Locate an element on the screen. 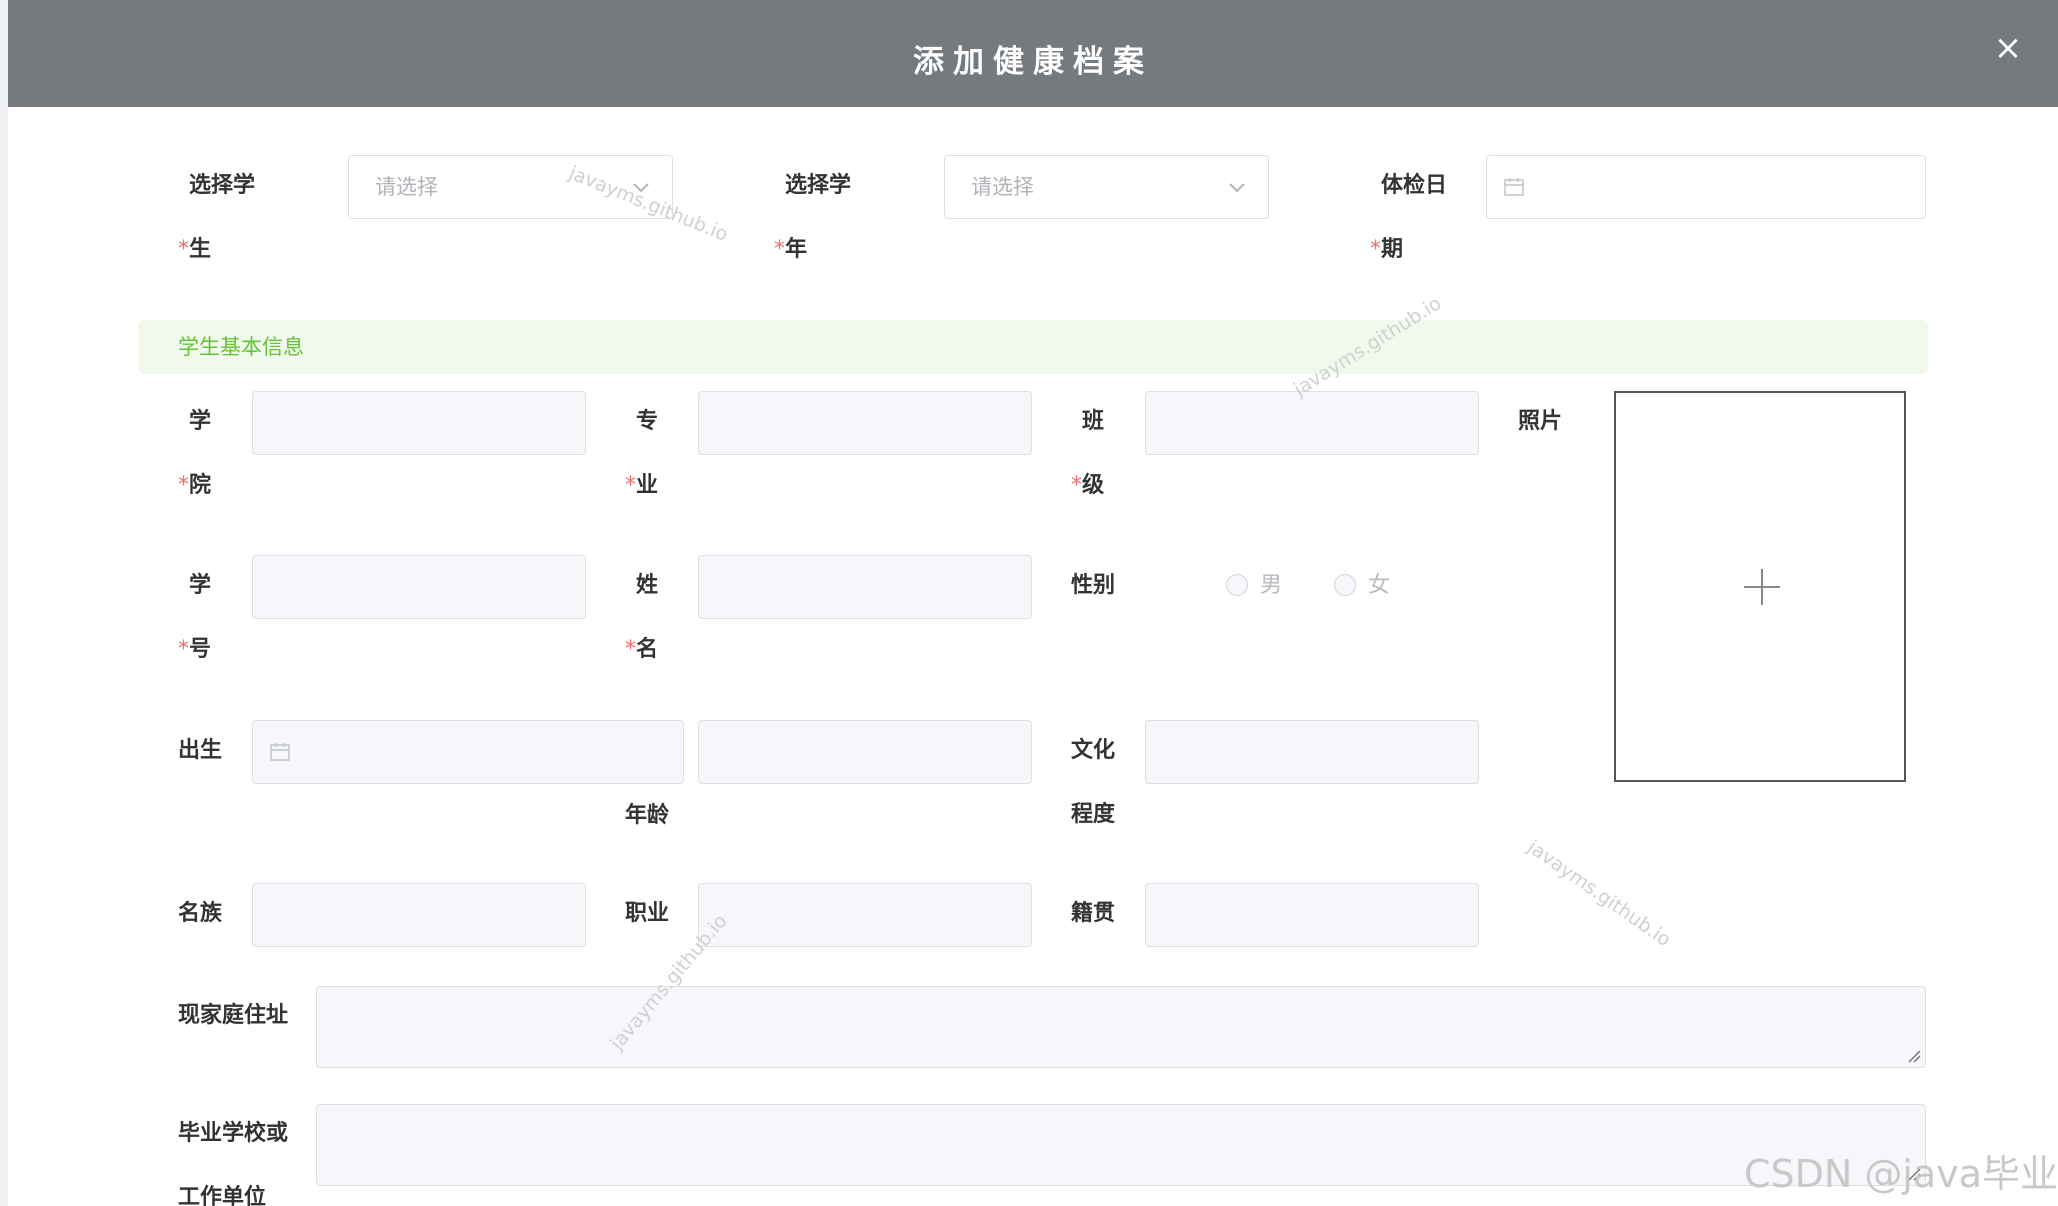  occupation-label: 职业 is located at coordinates (647, 913).